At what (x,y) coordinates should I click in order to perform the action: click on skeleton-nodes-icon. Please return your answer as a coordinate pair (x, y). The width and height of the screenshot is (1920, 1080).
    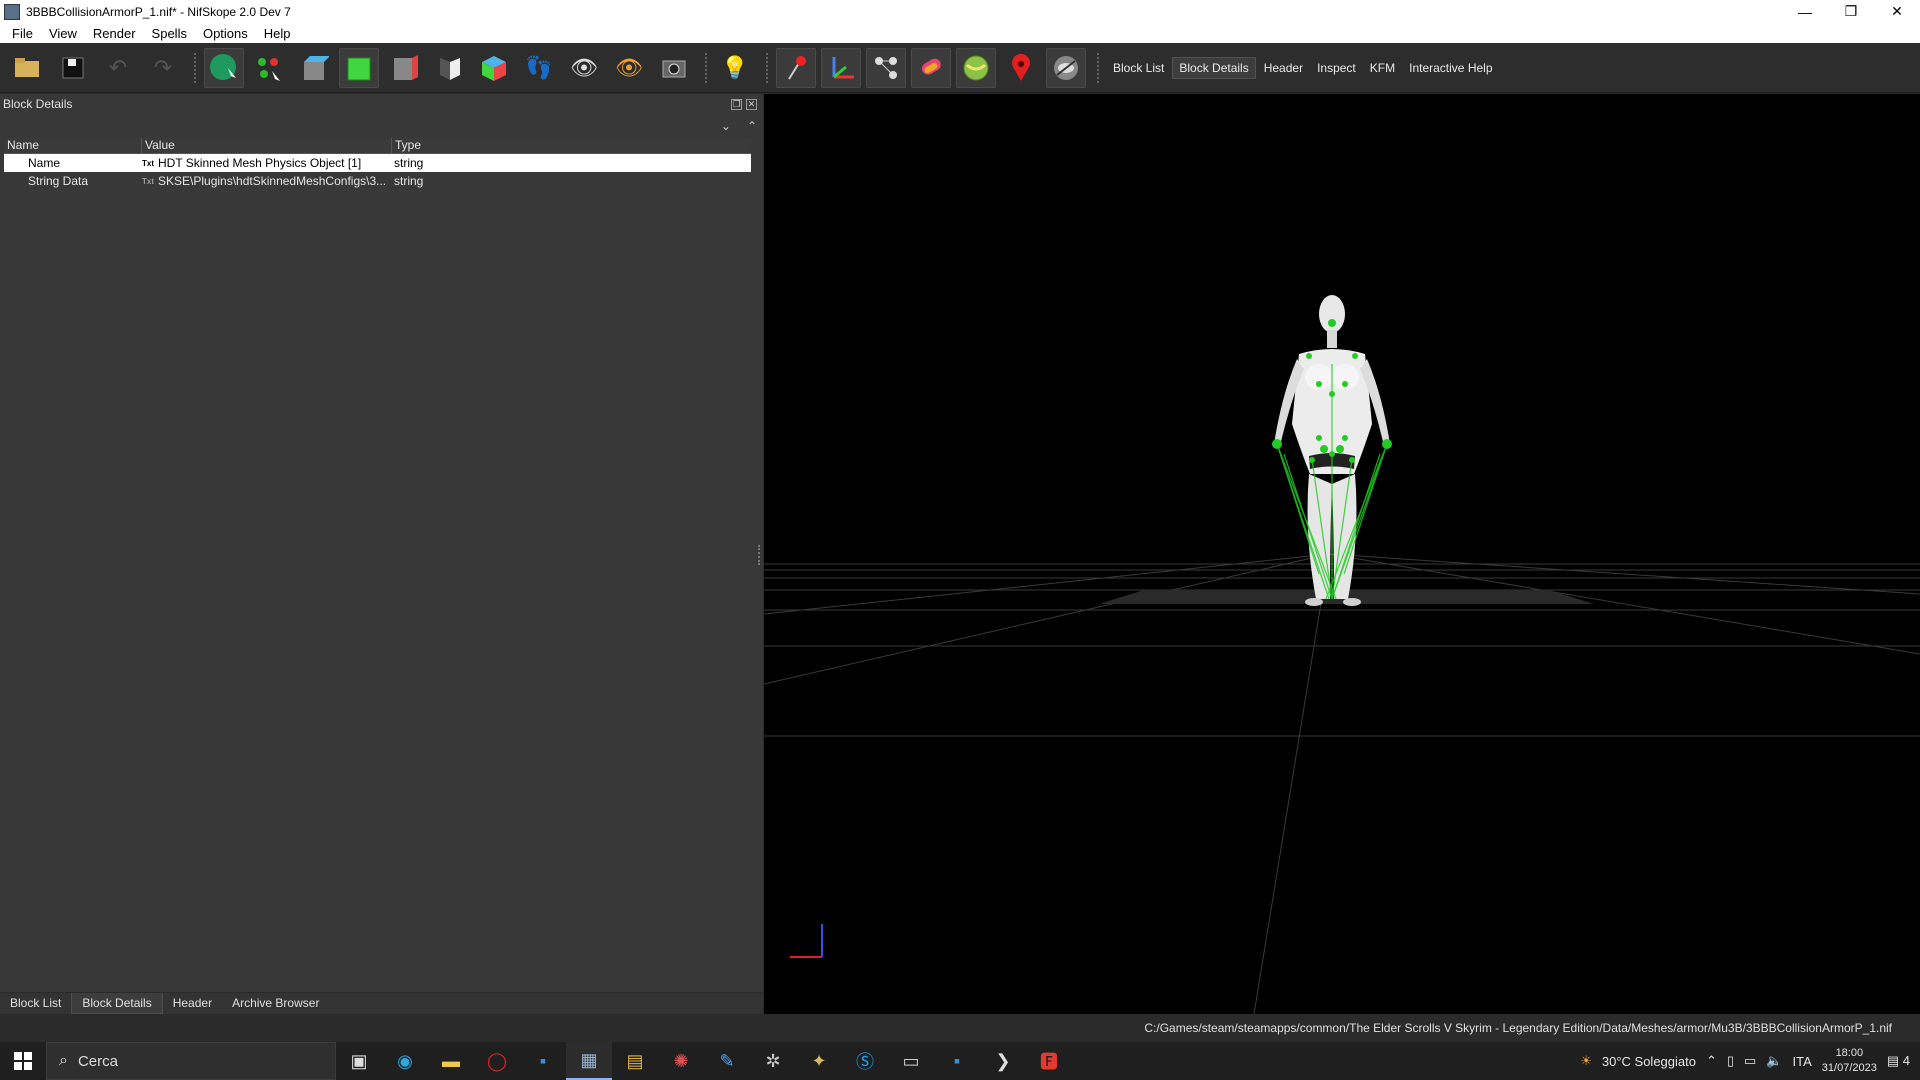
    Looking at the image, I should click on (886, 67).